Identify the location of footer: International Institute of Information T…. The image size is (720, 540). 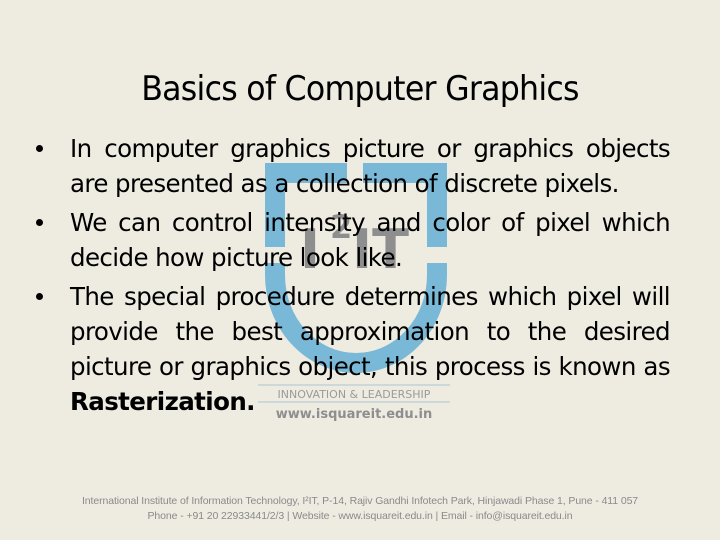
(360, 509).